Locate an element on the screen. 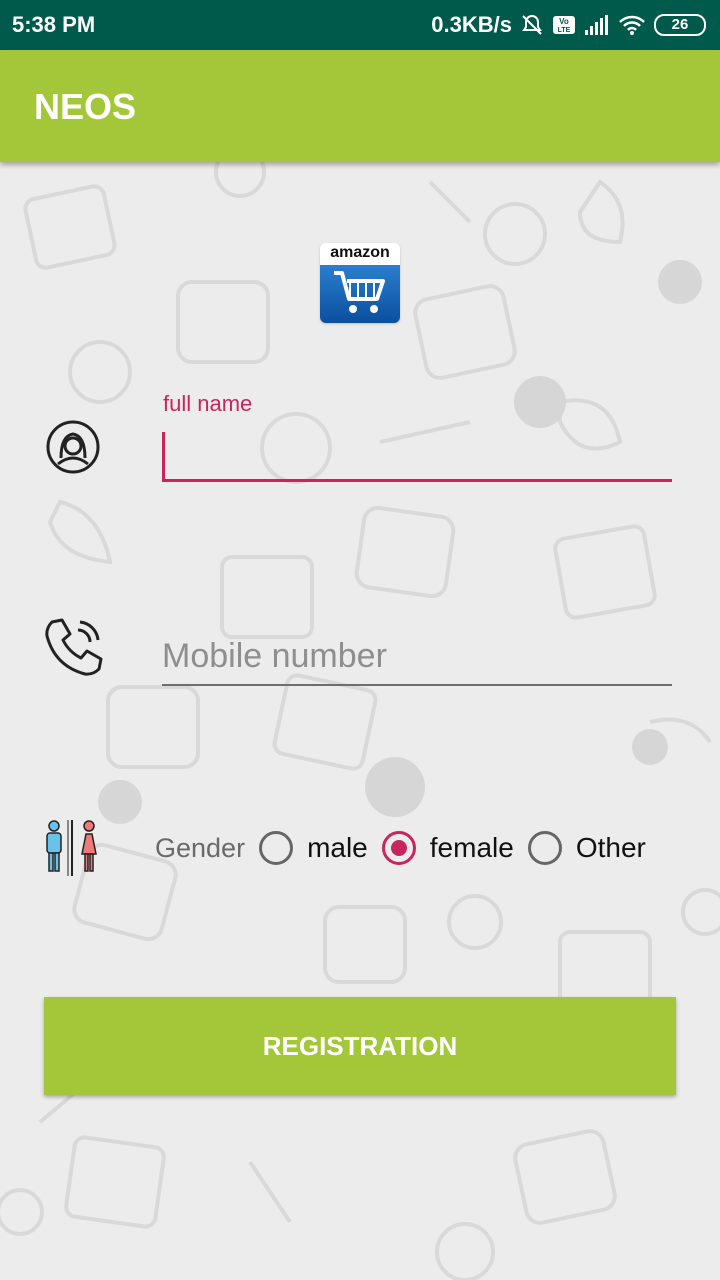 This screenshot has height=1280, width=720. svg-text: LTE is located at coordinates (564, 30).